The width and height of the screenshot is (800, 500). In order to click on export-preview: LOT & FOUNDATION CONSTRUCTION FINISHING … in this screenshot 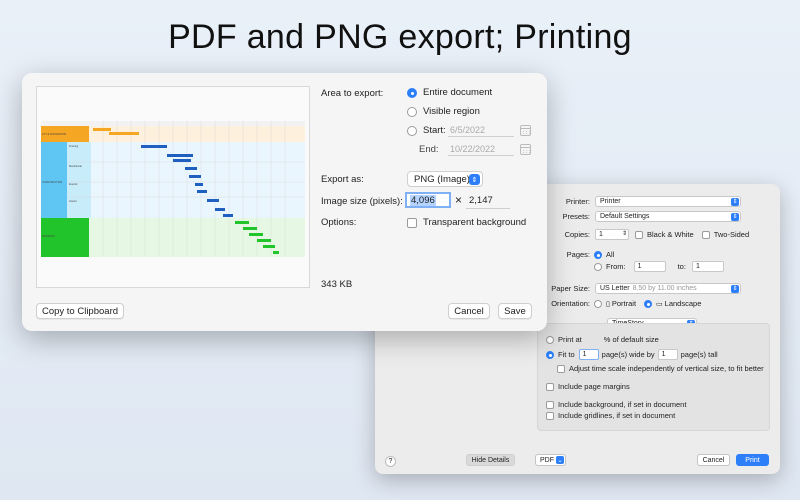, I will do `click(173, 187)`.